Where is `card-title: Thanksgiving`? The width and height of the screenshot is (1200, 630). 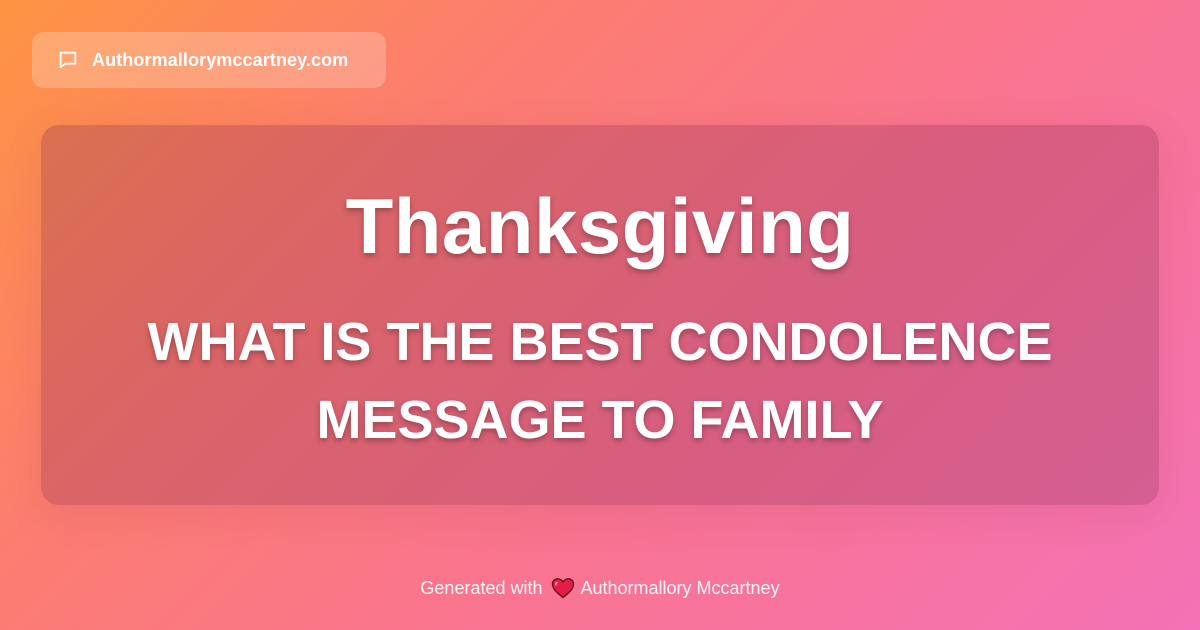 card-title: Thanksgiving is located at coordinates (600, 226).